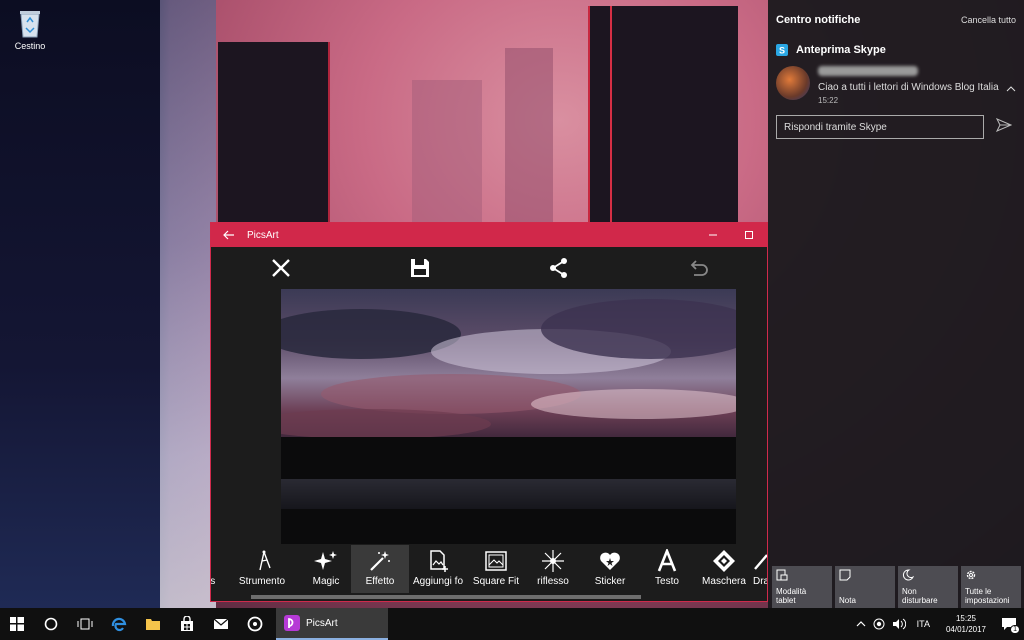  Describe the element at coordinates (868, 71) in the screenshot. I see `sender-name-blurred` at that location.